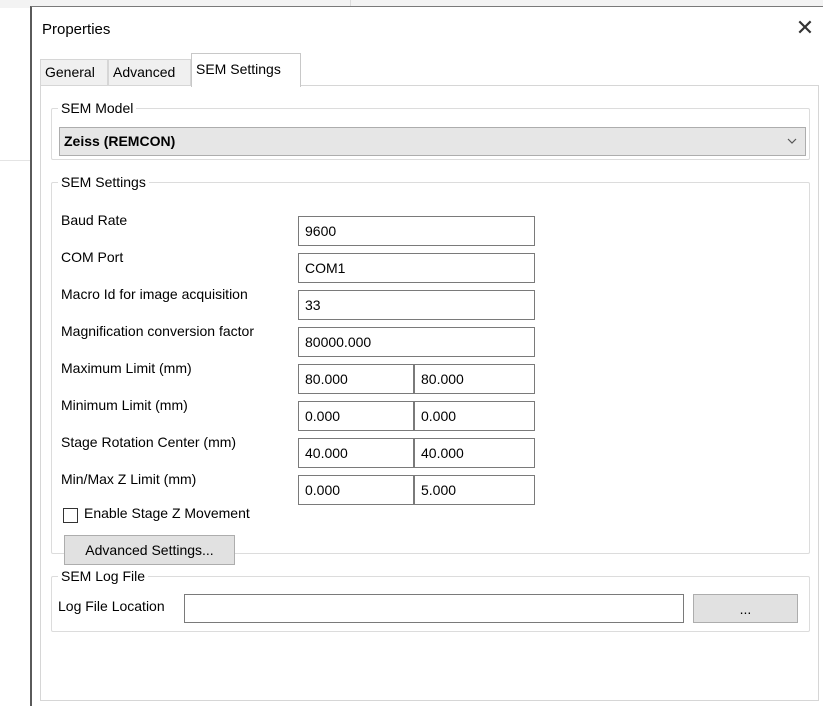 Image resolution: width=823 pixels, height=706 pixels. What do you see at coordinates (120, 141) in the screenshot?
I see `sem-model-selected-value: Zeiss (REMCON)` at bounding box center [120, 141].